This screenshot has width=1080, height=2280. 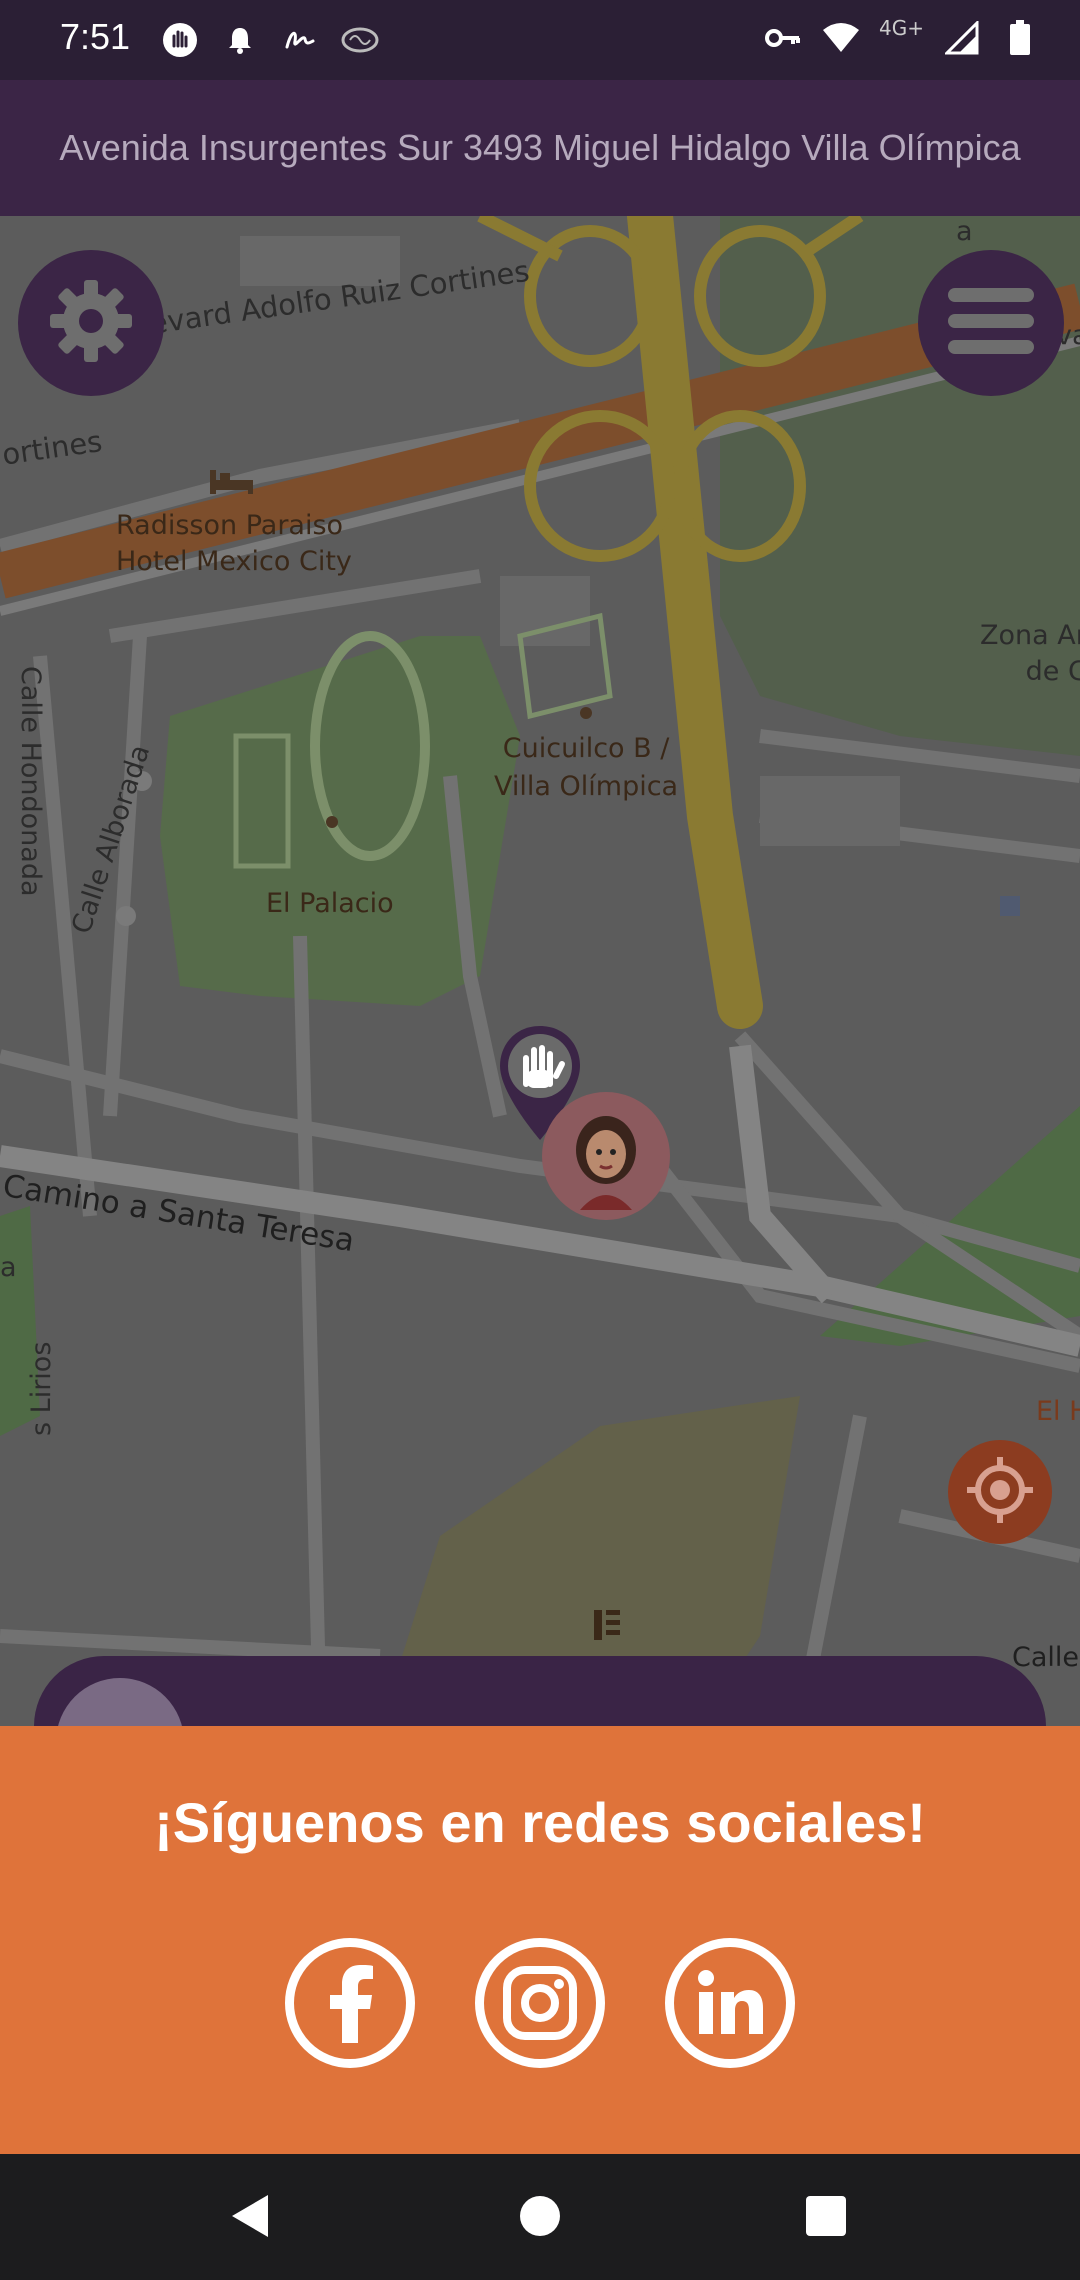 I want to click on status-time: 7:51, so click(x=95, y=36).